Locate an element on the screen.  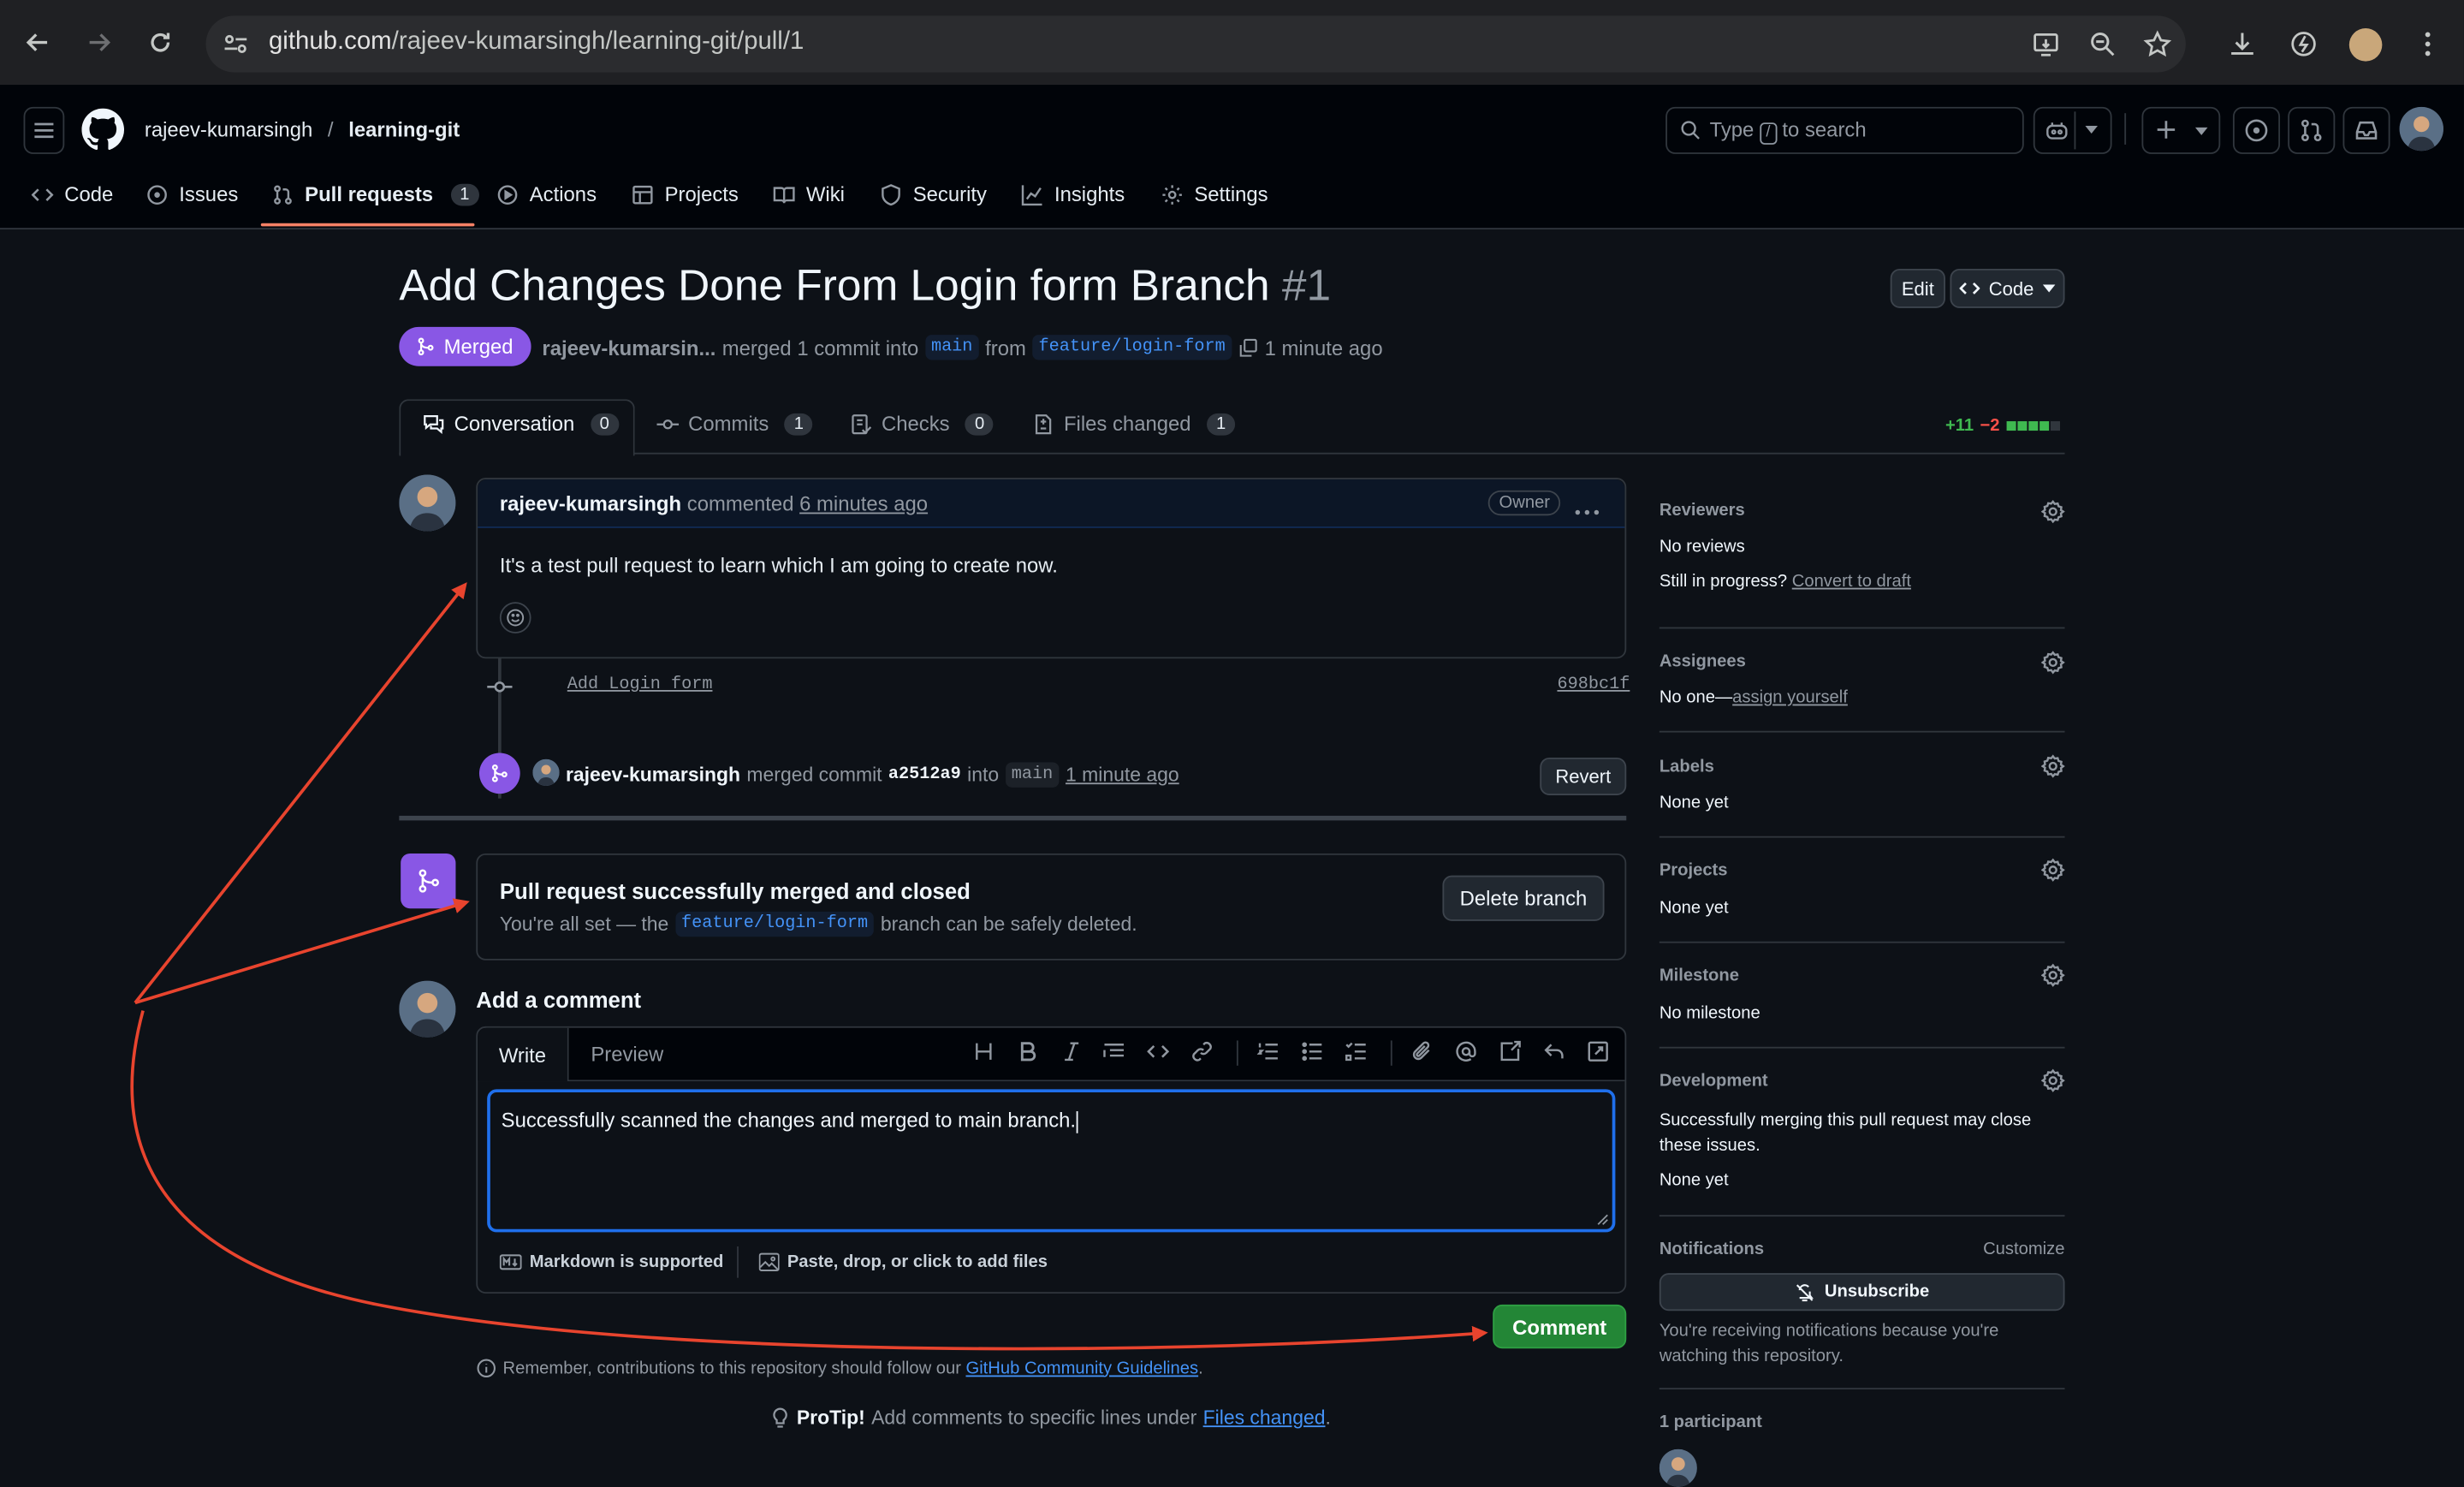
resize-handle-icon is located at coordinates (1602, 1219).